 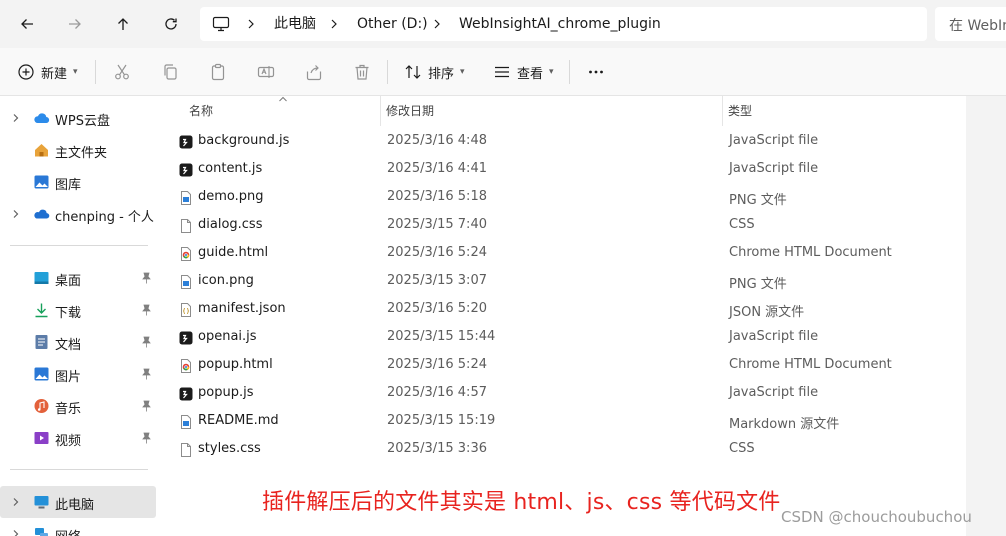 What do you see at coordinates (565, 309) in the screenshot?
I see `file-row: manifest.json 2025/3/16 5:20 JSON 源文件` at bounding box center [565, 309].